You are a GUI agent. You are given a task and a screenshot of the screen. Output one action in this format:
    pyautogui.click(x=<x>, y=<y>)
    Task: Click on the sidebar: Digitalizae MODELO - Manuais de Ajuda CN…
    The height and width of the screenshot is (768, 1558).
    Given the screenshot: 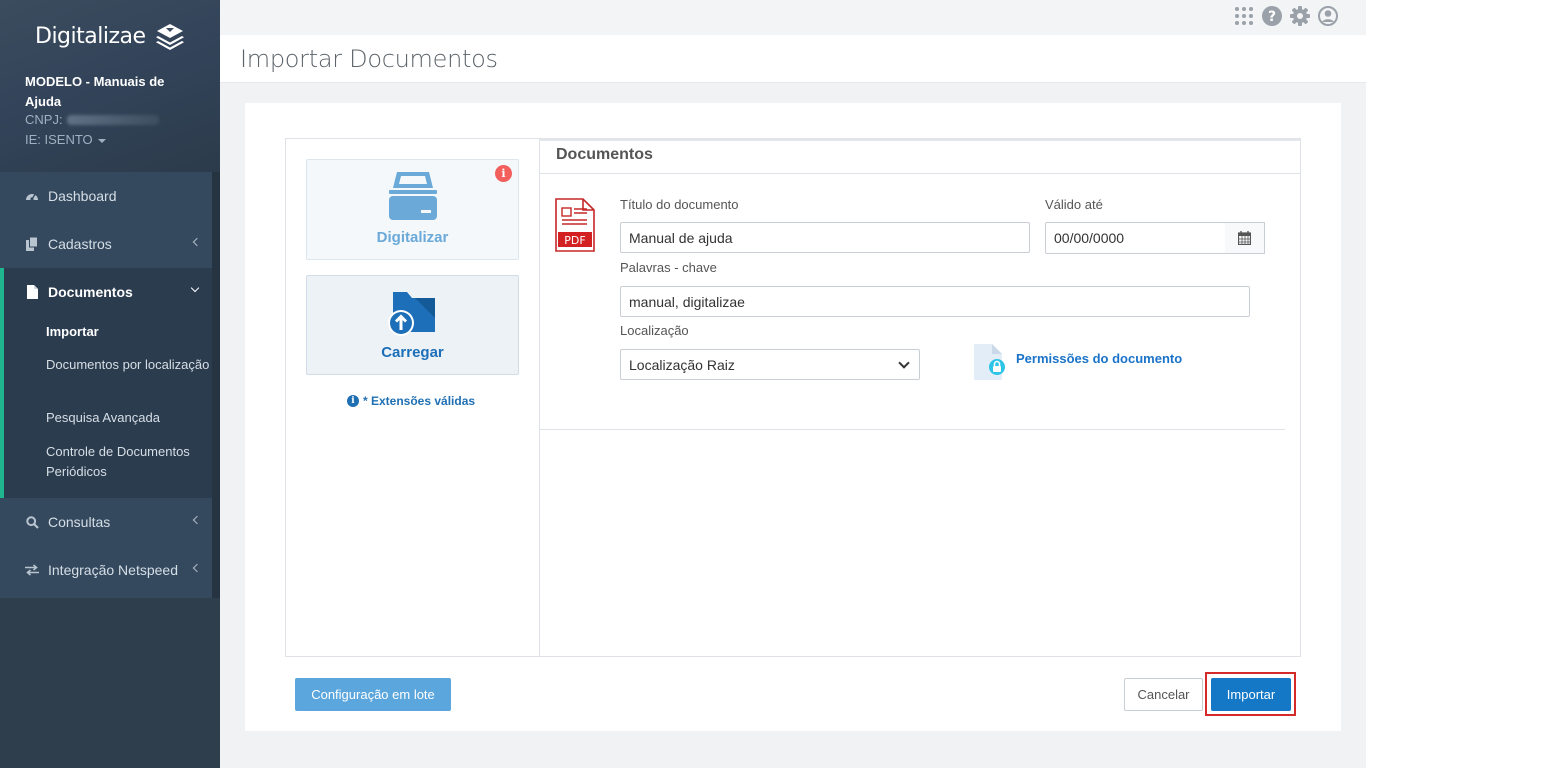 What is the action you would take?
    pyautogui.click(x=110, y=384)
    